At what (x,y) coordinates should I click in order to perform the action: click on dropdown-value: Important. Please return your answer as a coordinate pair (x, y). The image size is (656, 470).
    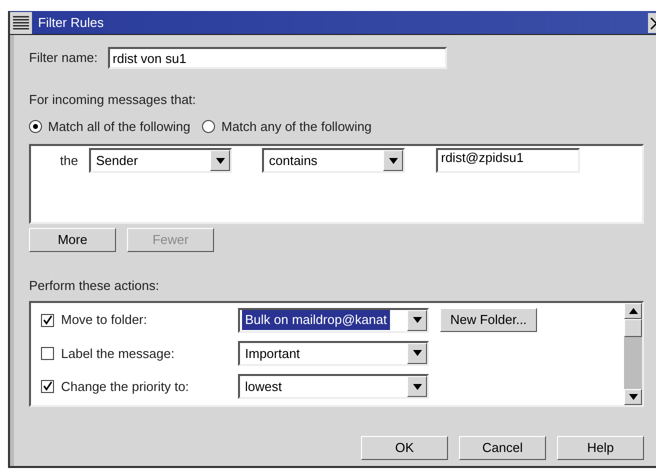
    Looking at the image, I should click on (272, 353).